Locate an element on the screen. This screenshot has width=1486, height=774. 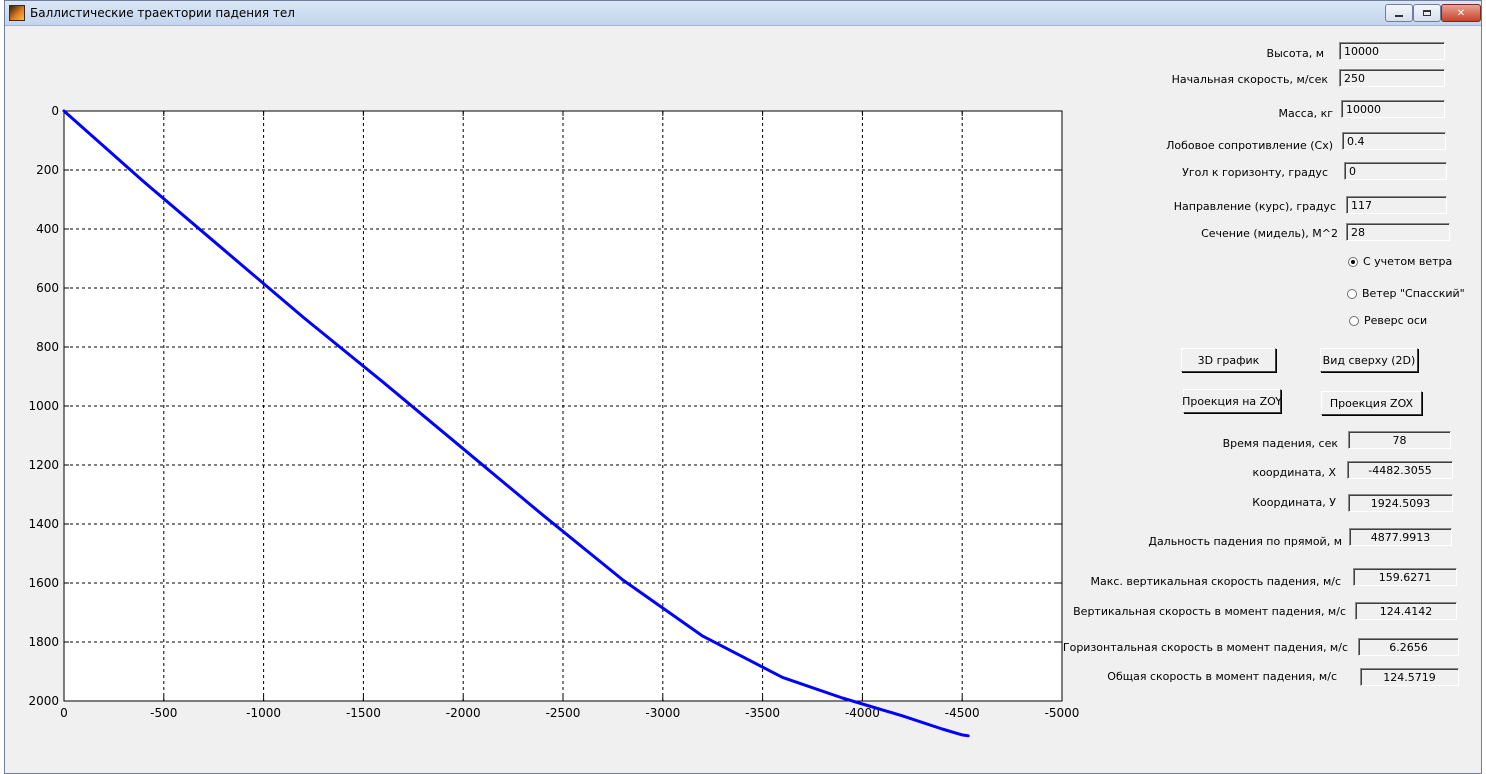
mass-input: 10000 is located at coordinates (1393, 109).